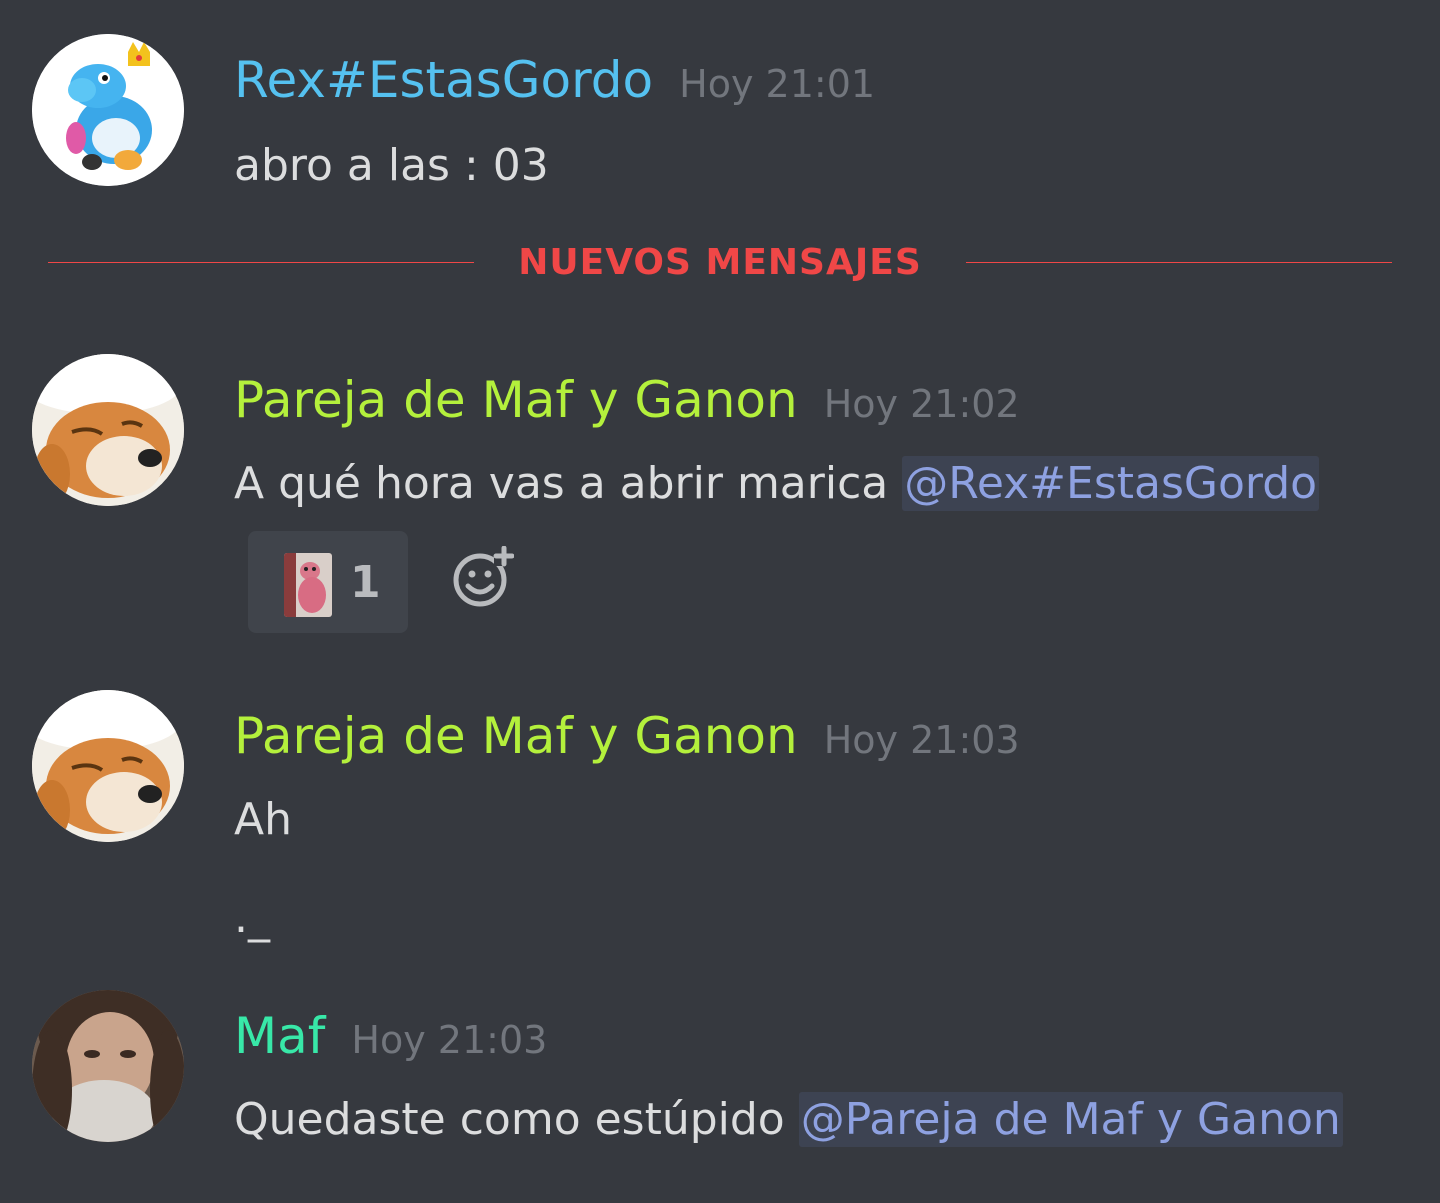  I want to click on message-author: Pareja de Maf y Ganon Hoy 21:03, so click(627, 738).